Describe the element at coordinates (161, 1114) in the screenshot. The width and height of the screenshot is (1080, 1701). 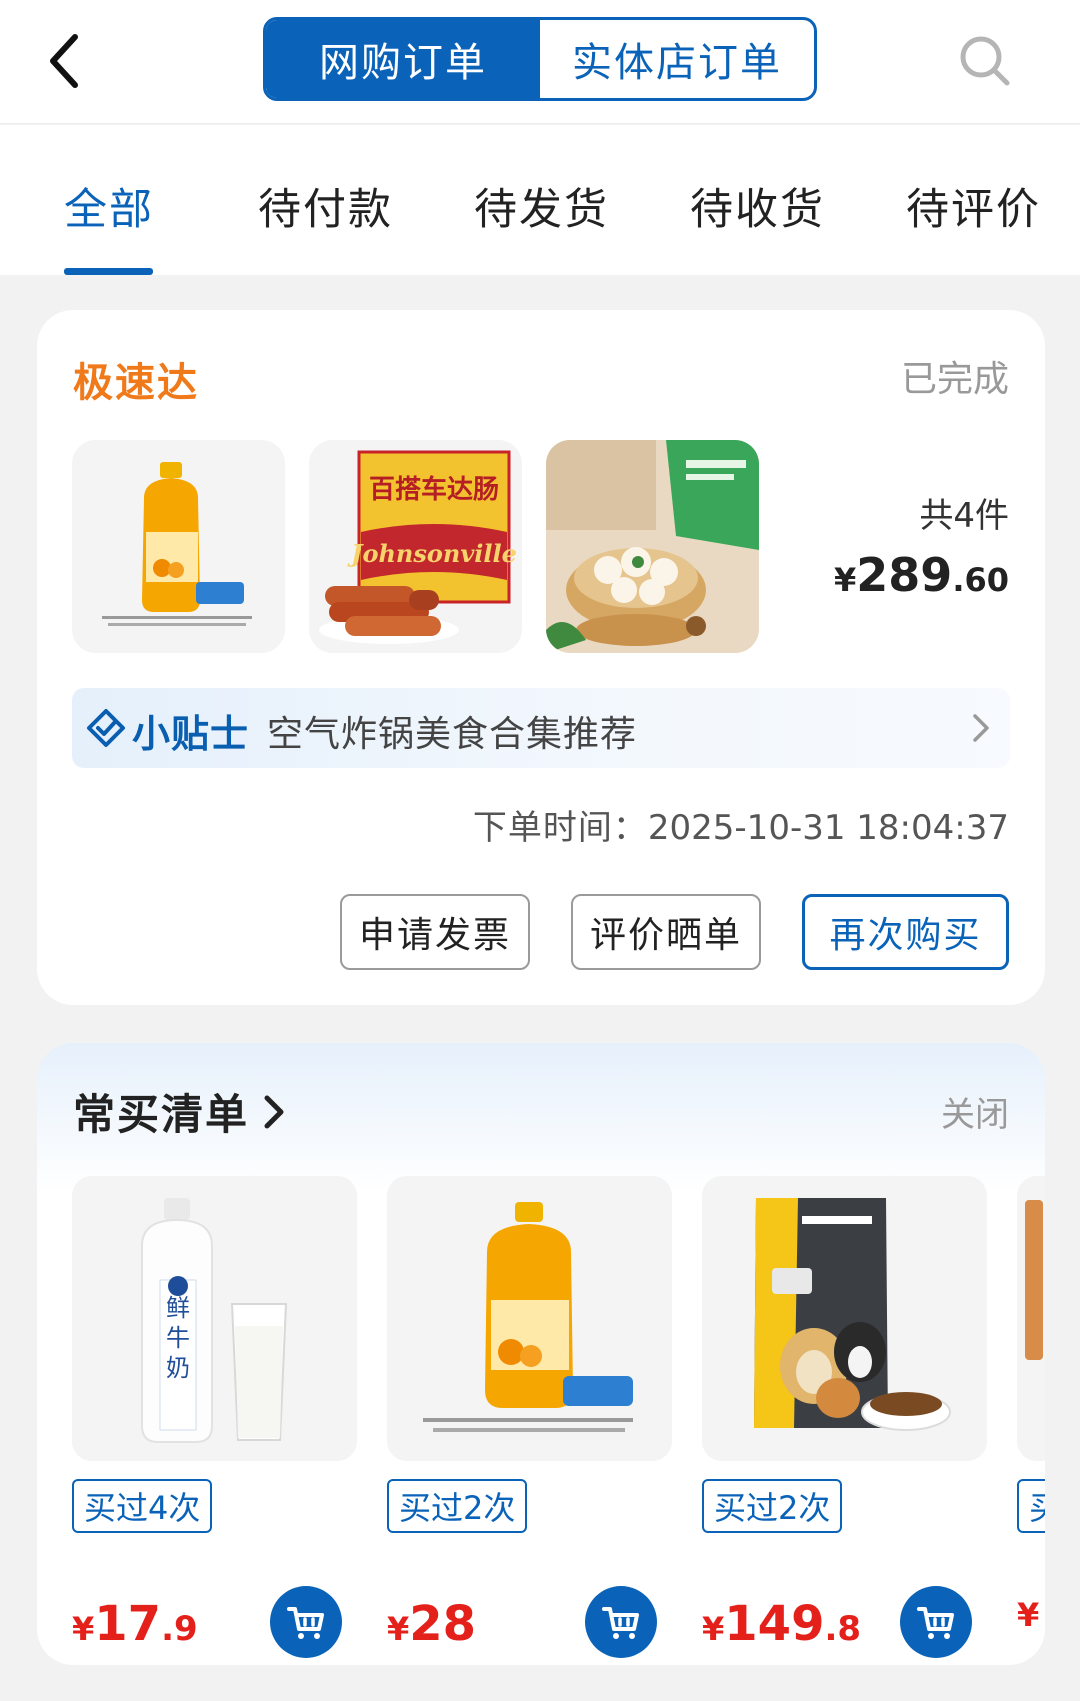
I see `frequent-list-title-text: 常买清单` at that location.